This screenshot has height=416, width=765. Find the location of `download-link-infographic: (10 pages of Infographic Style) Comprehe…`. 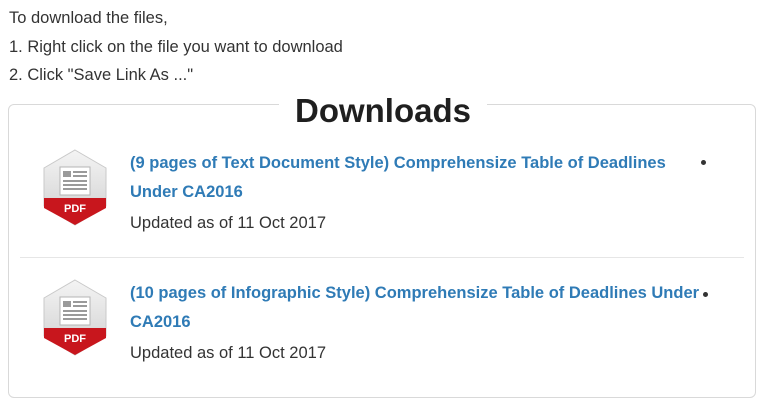

download-link-infographic: (10 pages of Infographic Style) Comprehe… is located at coordinates (415, 307).